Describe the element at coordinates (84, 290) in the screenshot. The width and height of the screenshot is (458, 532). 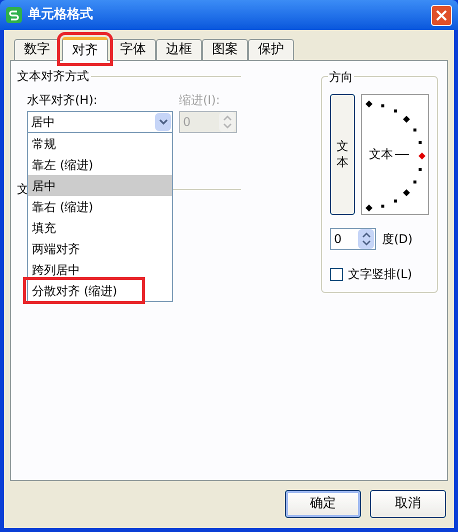
I see `dropdown-option: 分散对齐 (缩进)` at that location.